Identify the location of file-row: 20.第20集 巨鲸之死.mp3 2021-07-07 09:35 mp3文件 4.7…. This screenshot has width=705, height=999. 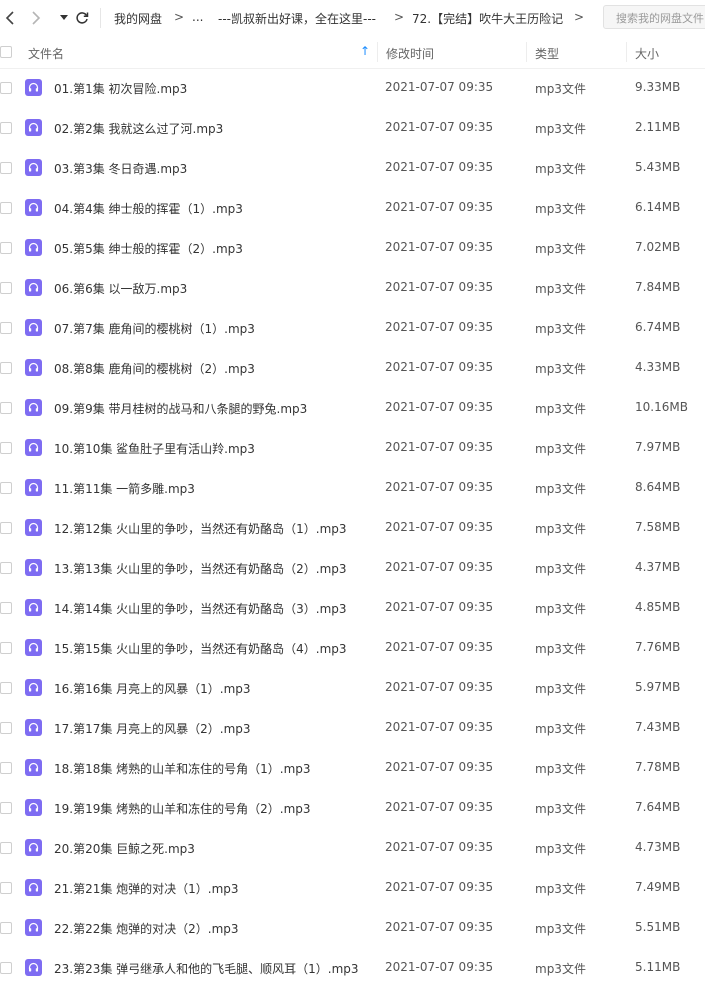
(352, 848).